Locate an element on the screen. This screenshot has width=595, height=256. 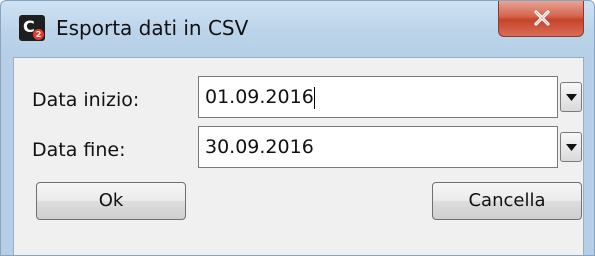
start-date-dropdown-button is located at coordinates (571, 97).